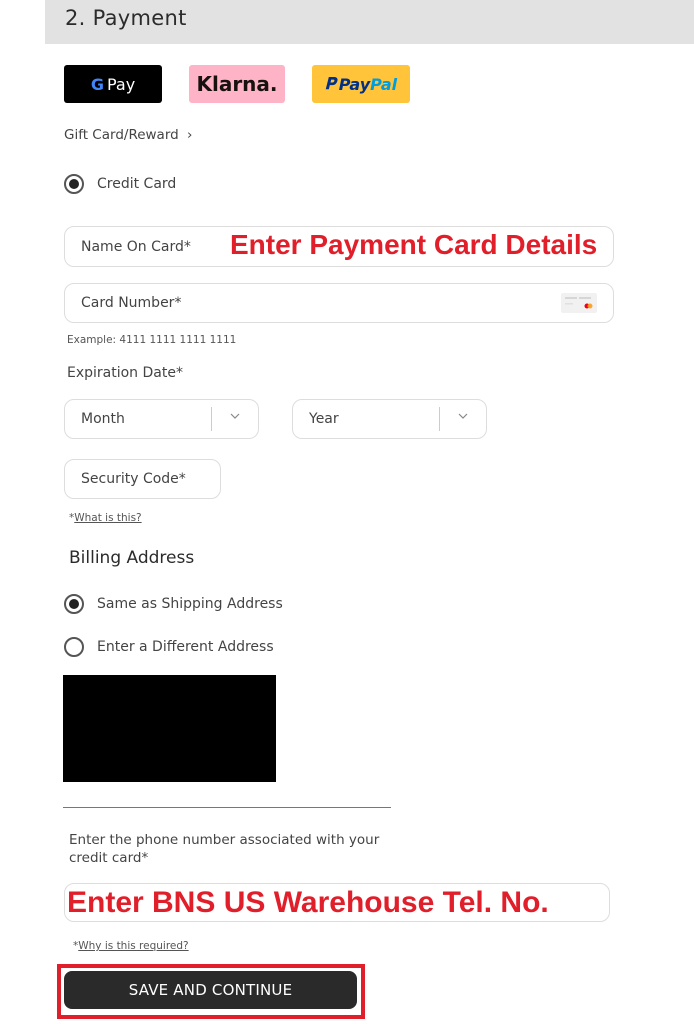 This screenshot has width=694, height=1024. Describe the element at coordinates (131, 303) in the screenshot. I see `card-number-placeholder: Card Number*` at that location.